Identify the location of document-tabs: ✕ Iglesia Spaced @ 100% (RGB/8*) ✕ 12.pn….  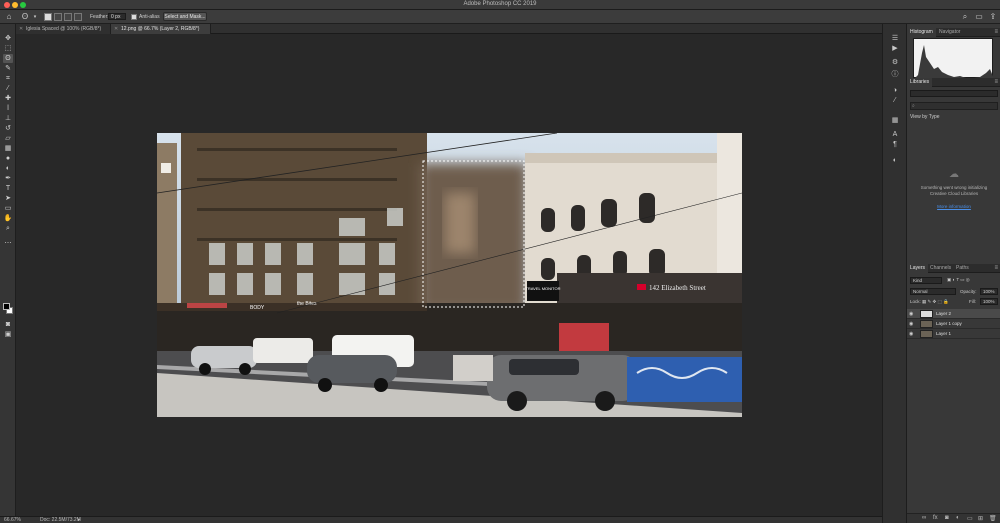
(449, 29).